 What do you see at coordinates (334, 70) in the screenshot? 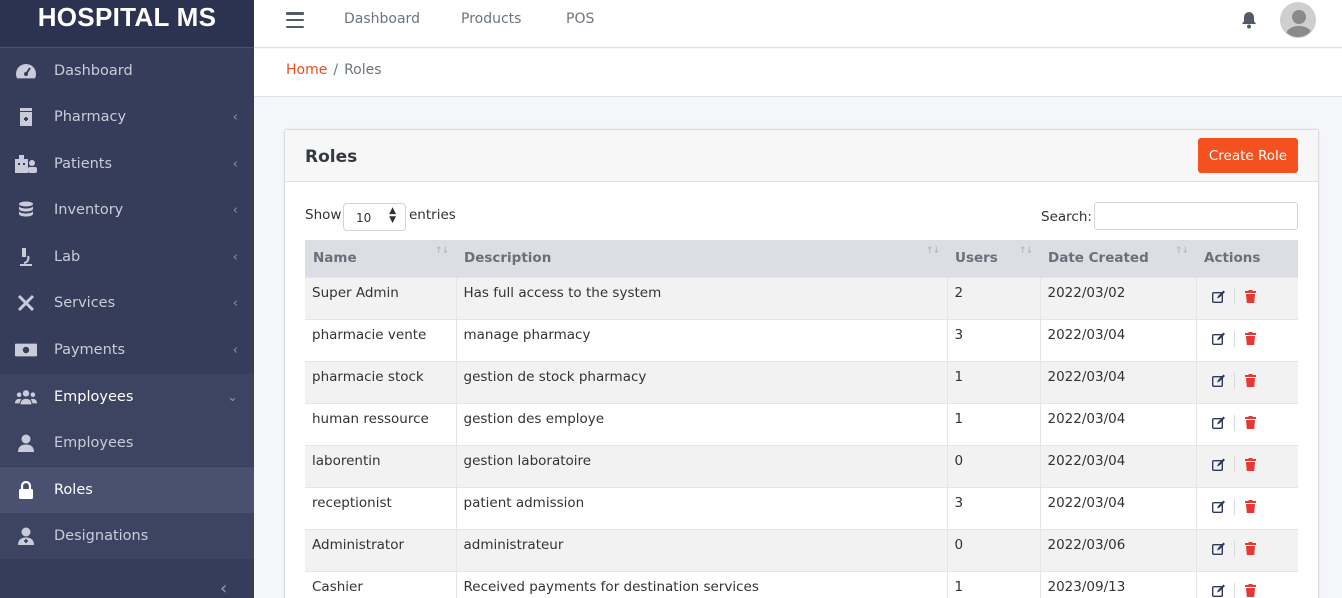
I see `breadcrumb: Home / Roles` at bounding box center [334, 70].